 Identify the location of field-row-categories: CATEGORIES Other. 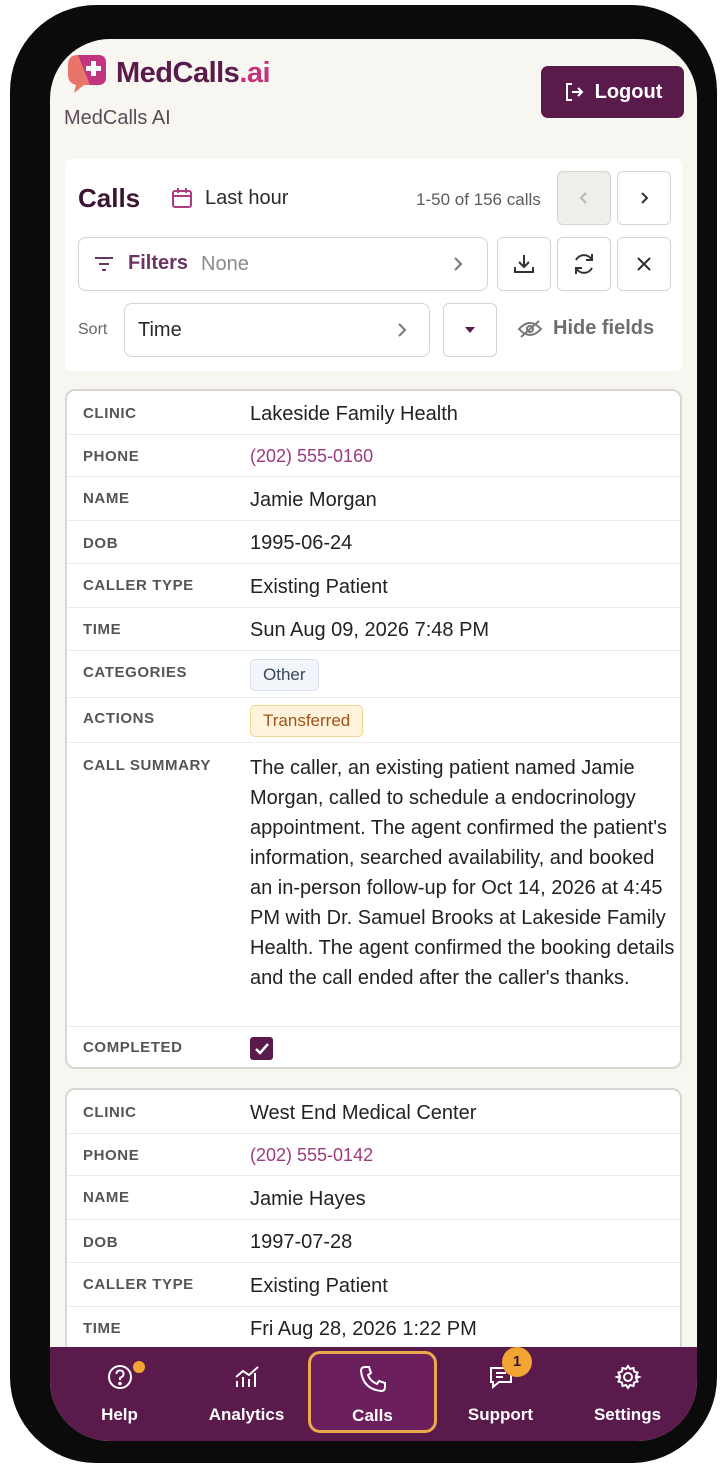
(373, 674).